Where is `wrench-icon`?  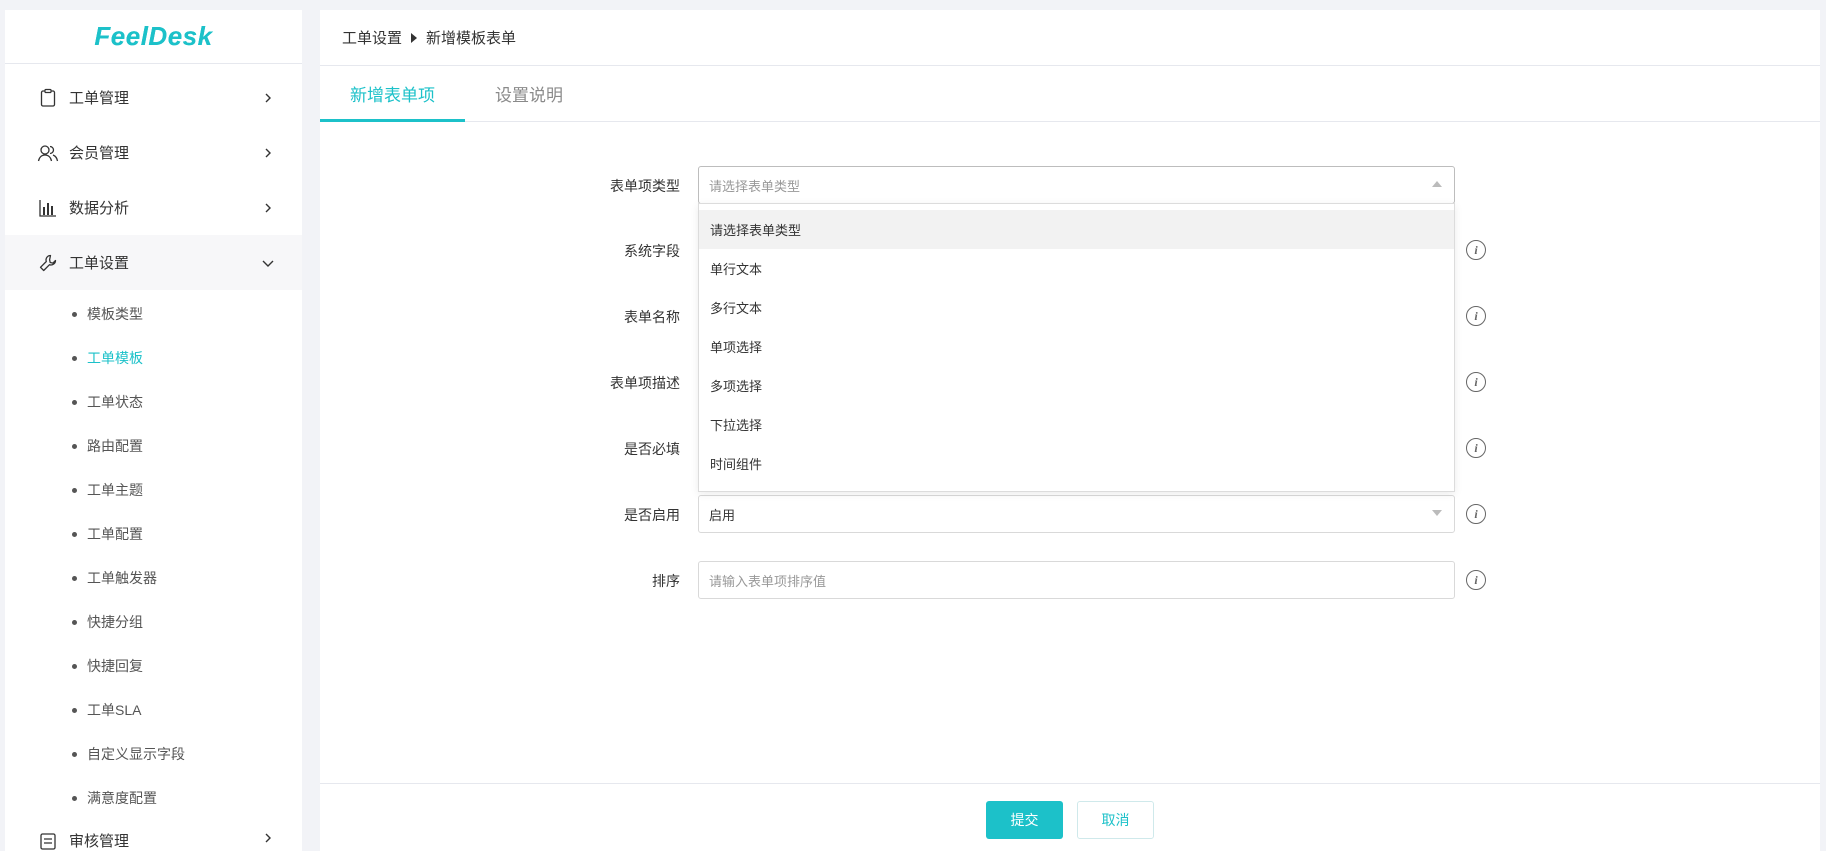 wrench-icon is located at coordinates (48, 263).